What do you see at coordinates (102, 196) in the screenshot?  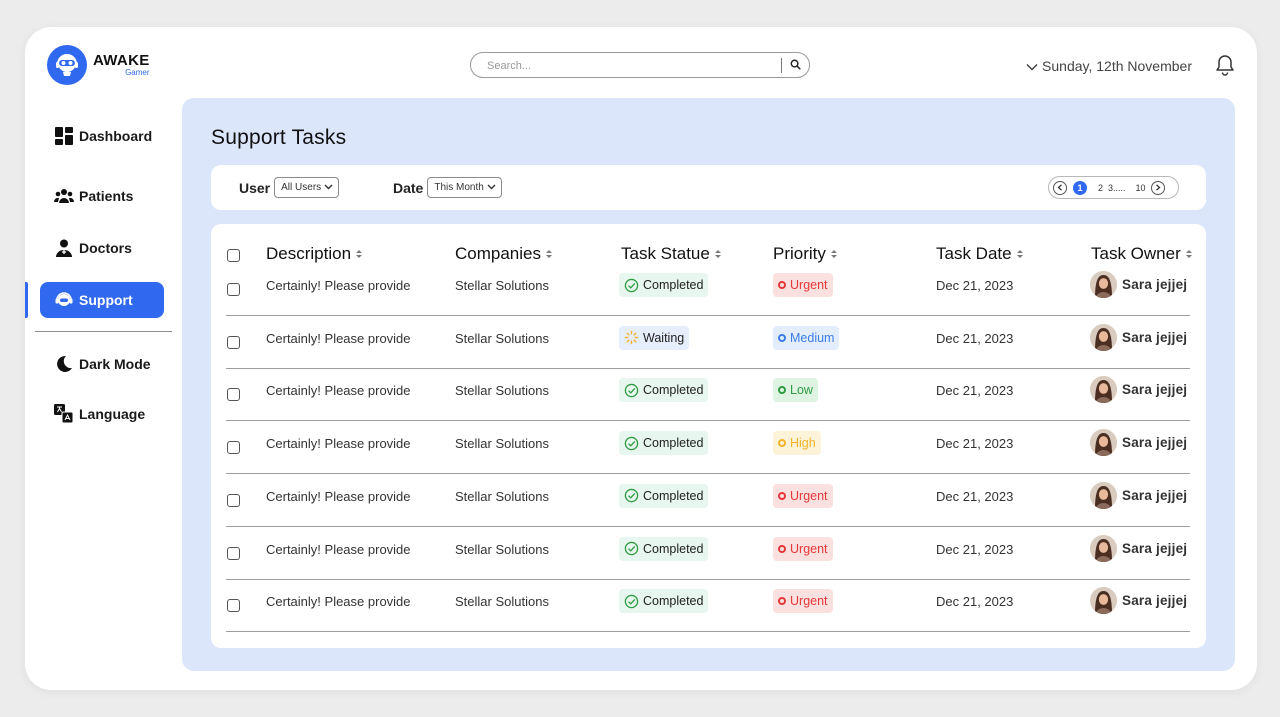 I see `sidebar-item-patients: Patients` at bounding box center [102, 196].